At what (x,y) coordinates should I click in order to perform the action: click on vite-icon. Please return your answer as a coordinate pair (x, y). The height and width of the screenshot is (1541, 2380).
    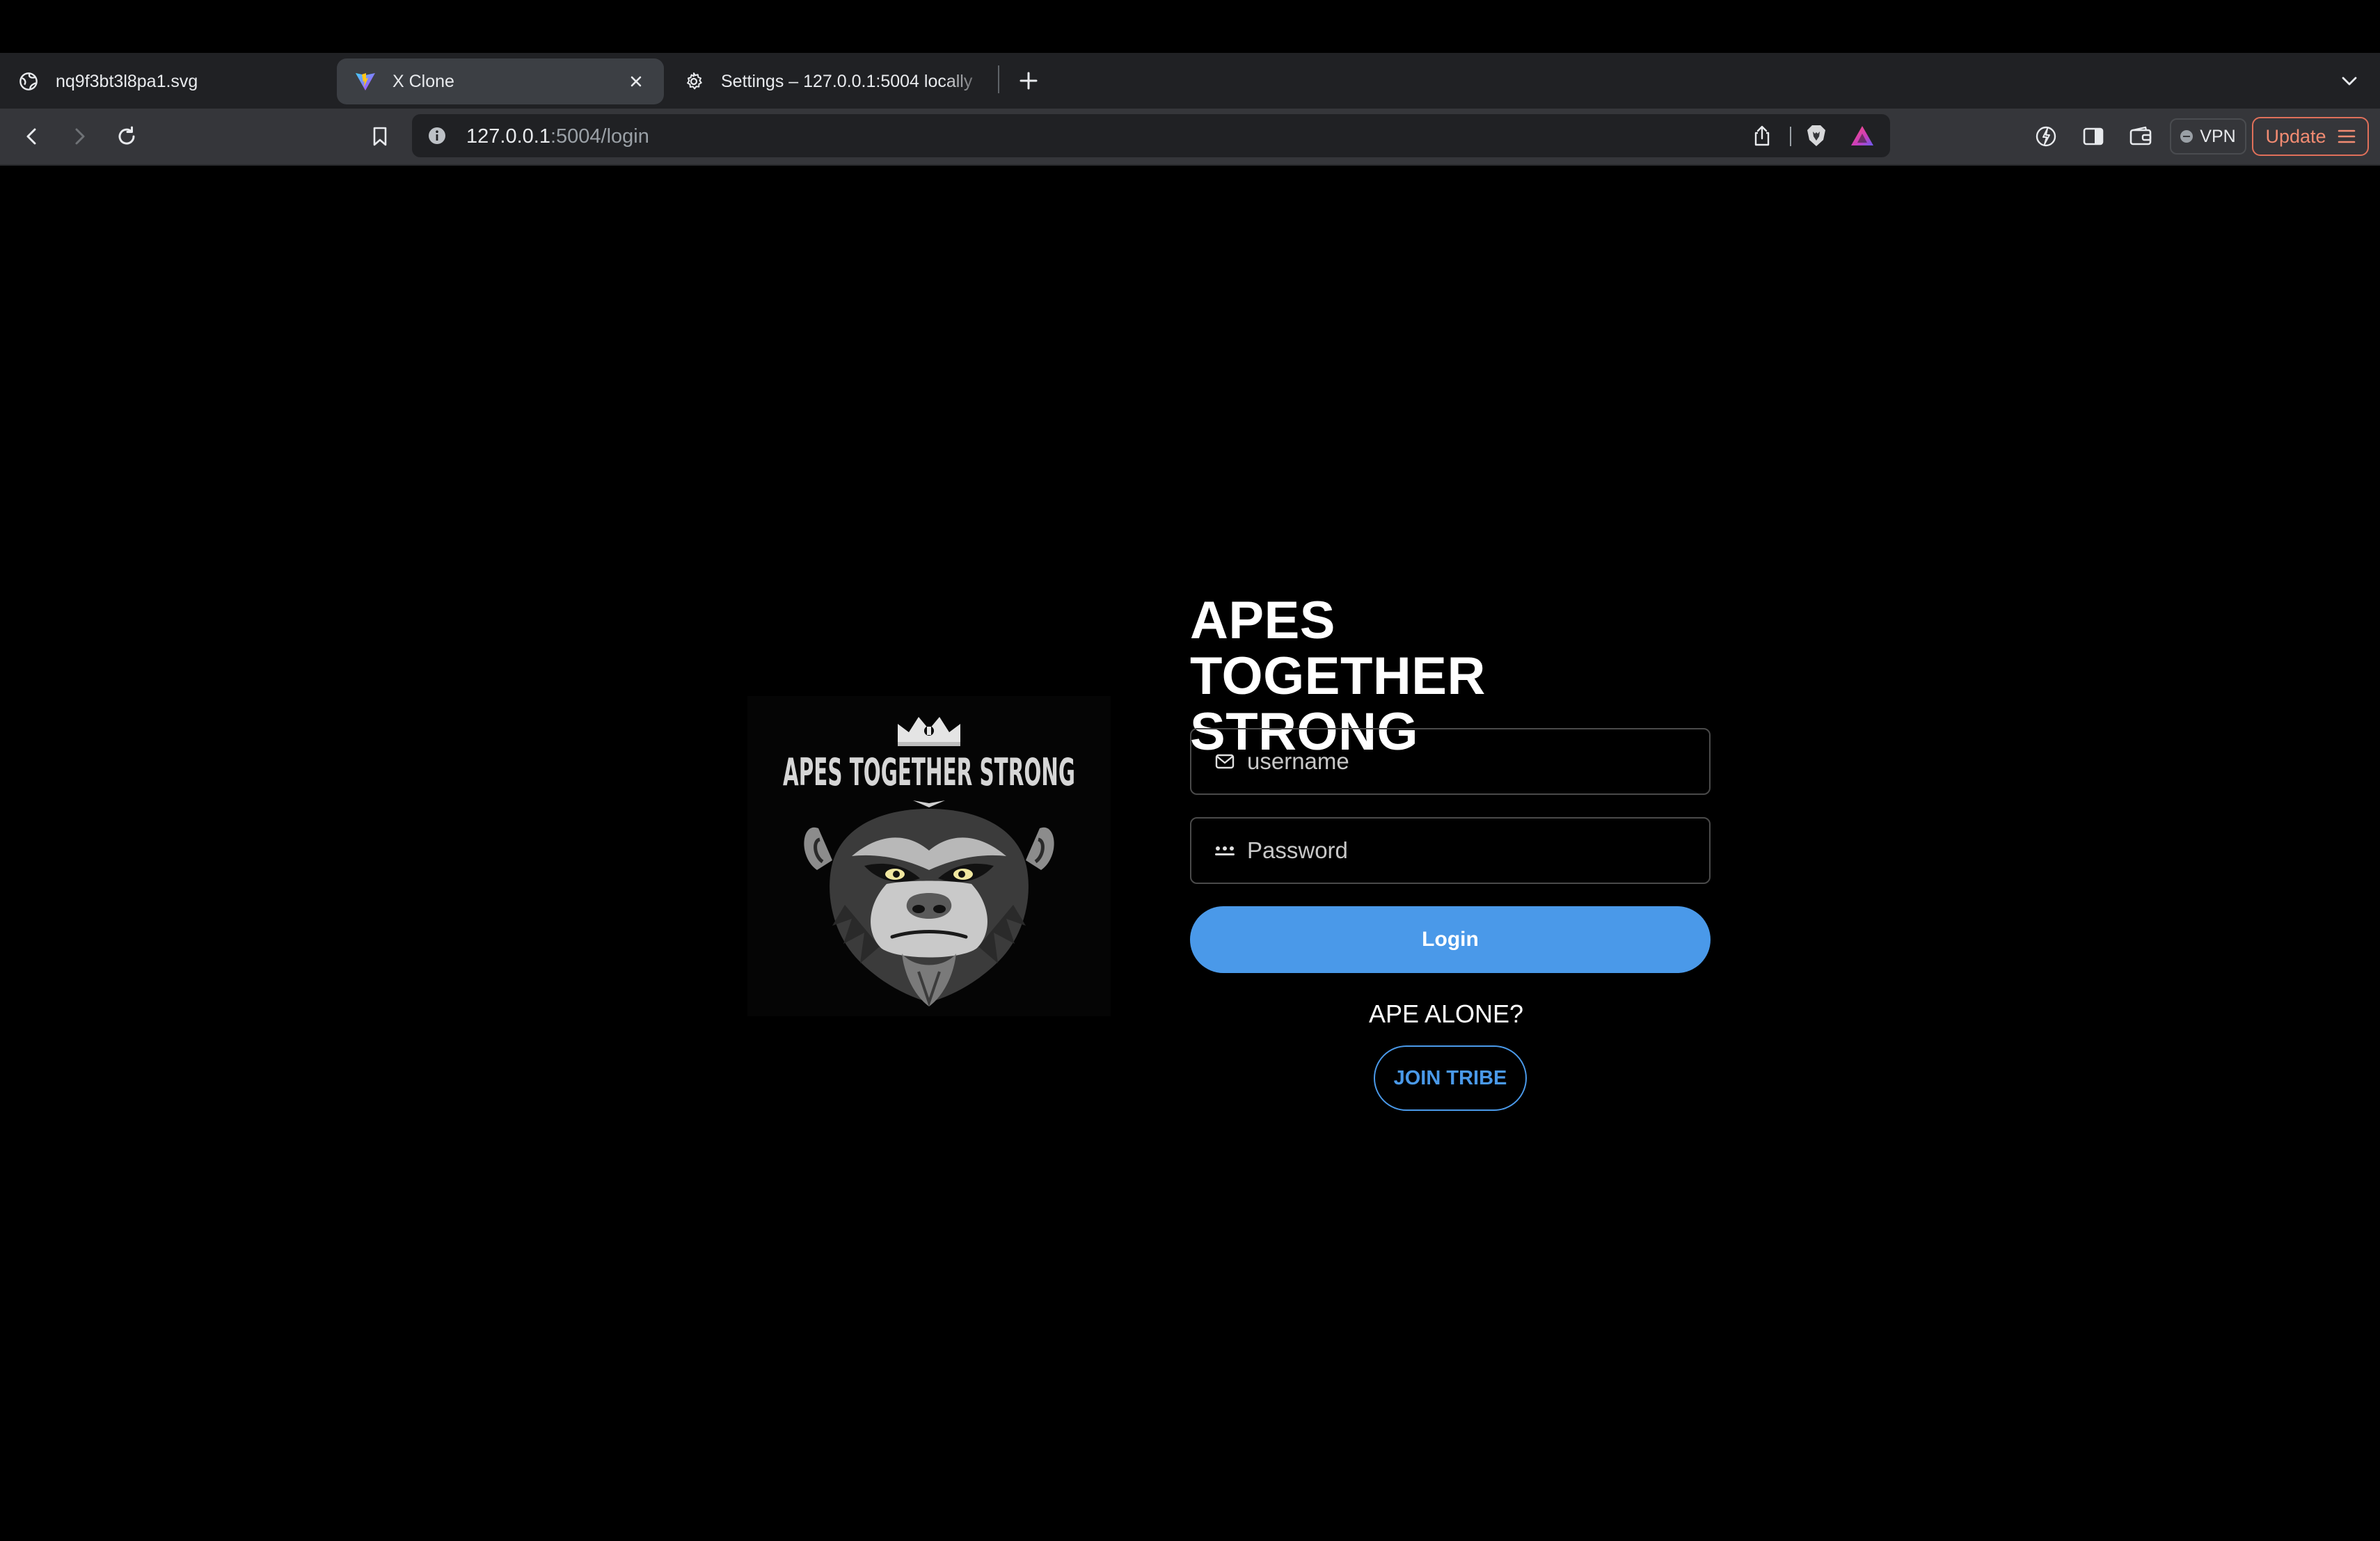
    Looking at the image, I should click on (365, 81).